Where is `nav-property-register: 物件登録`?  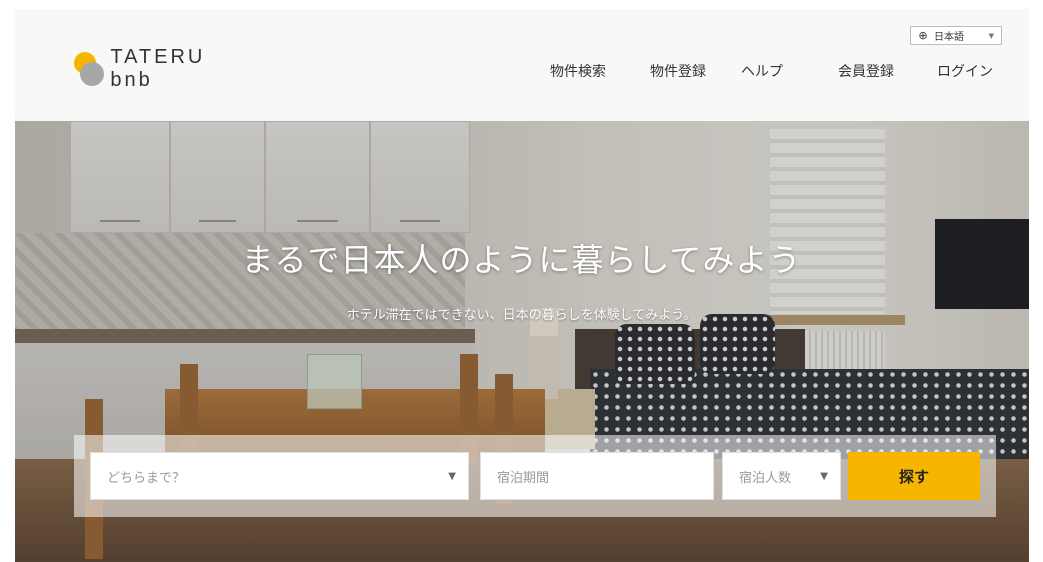
nav-property-register: 物件登録 is located at coordinates (678, 71).